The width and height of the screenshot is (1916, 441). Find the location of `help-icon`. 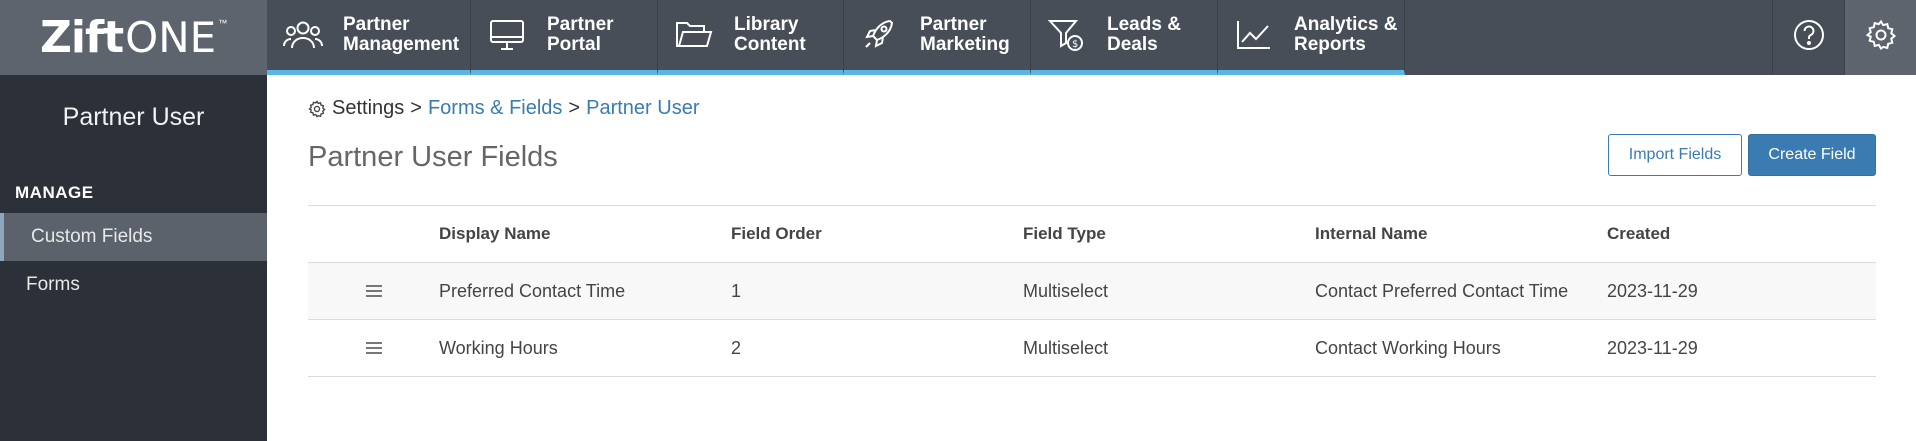

help-icon is located at coordinates (1809, 37).